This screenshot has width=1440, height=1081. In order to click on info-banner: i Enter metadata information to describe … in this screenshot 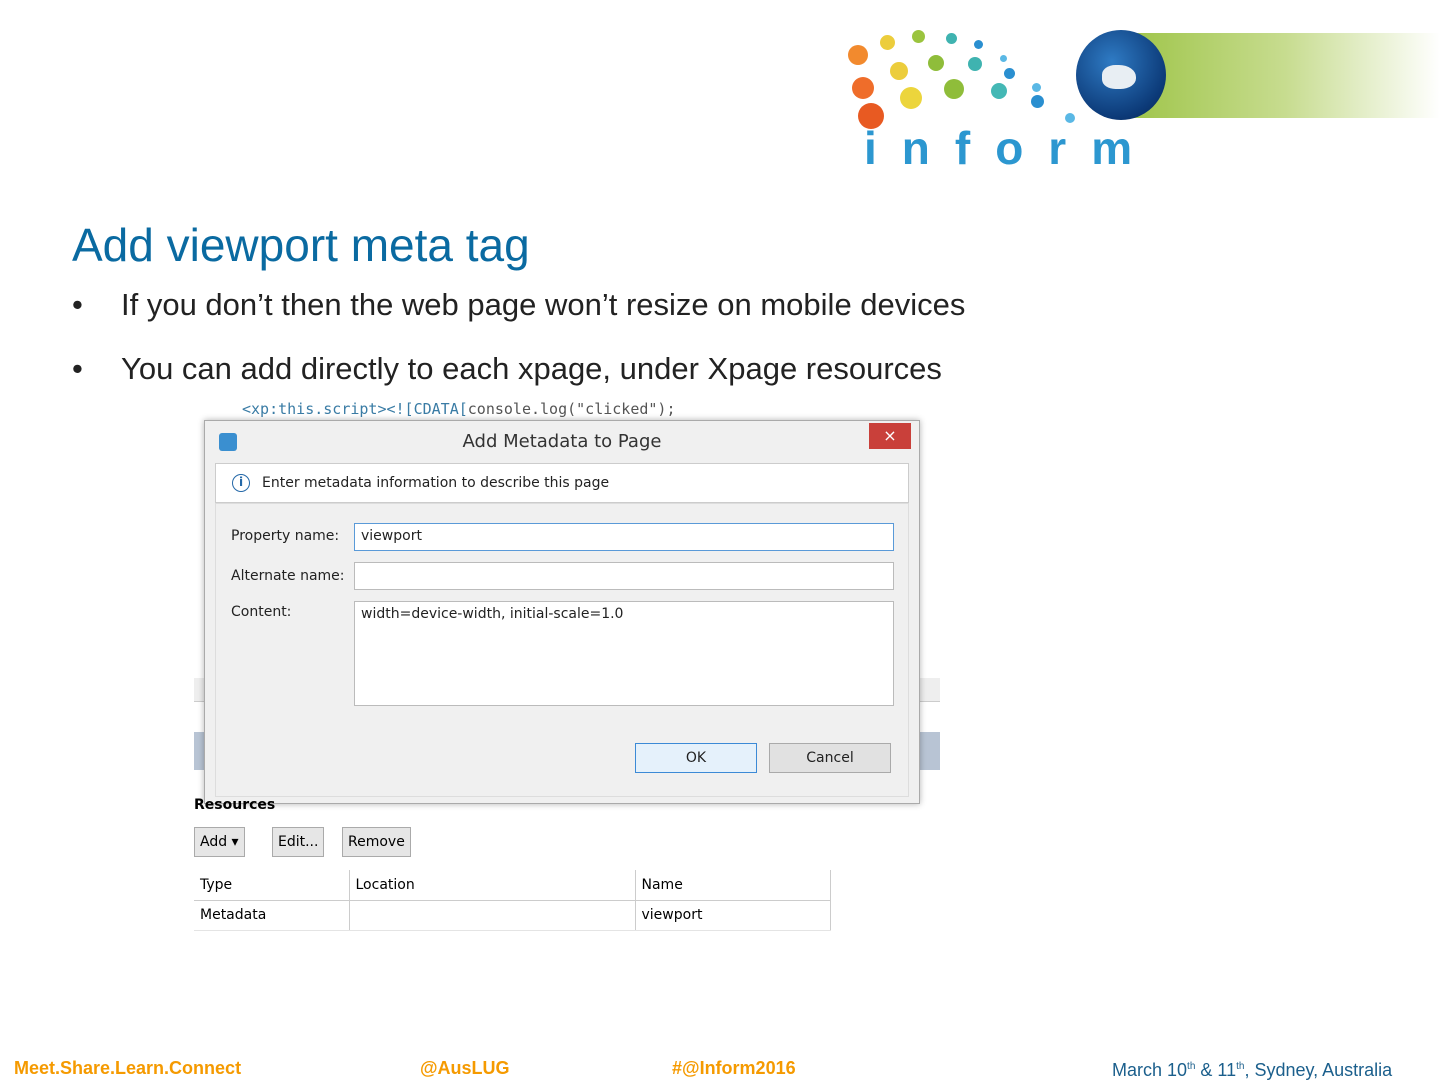, I will do `click(562, 483)`.